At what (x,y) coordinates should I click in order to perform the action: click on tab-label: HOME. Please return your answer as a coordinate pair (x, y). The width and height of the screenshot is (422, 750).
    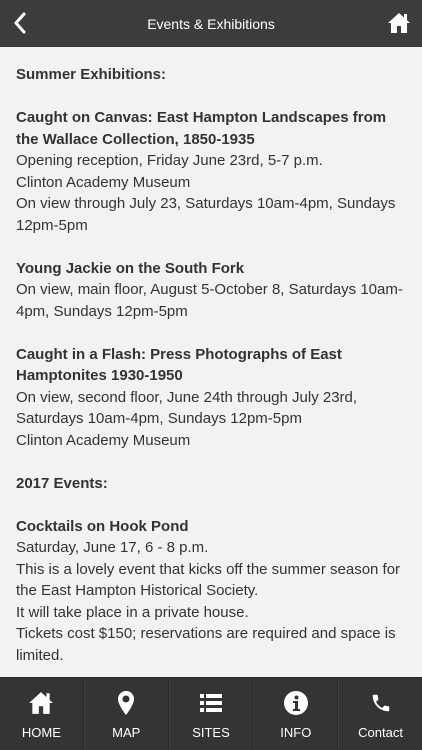
    Looking at the image, I should click on (41, 732).